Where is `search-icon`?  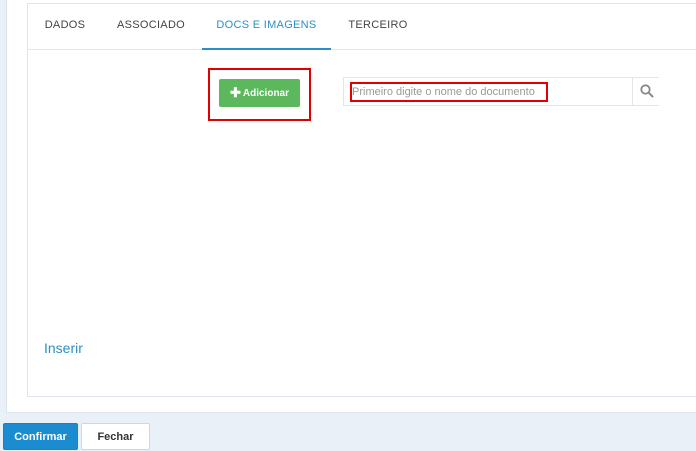 search-icon is located at coordinates (647, 91).